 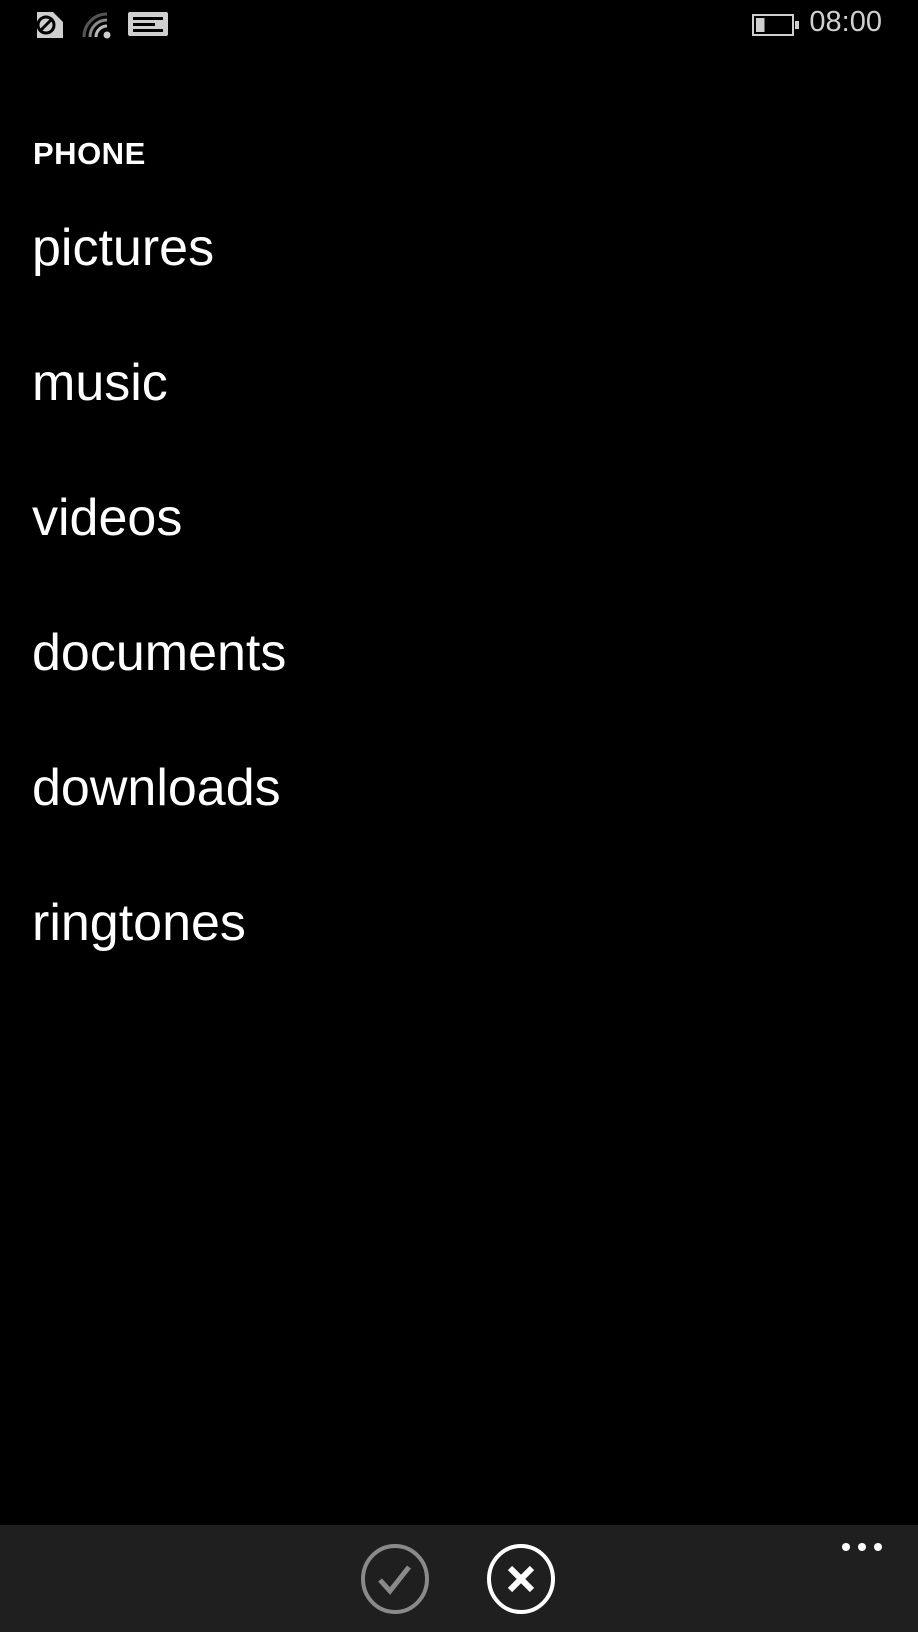 I want to click on close-icon, so click(x=521, y=1579).